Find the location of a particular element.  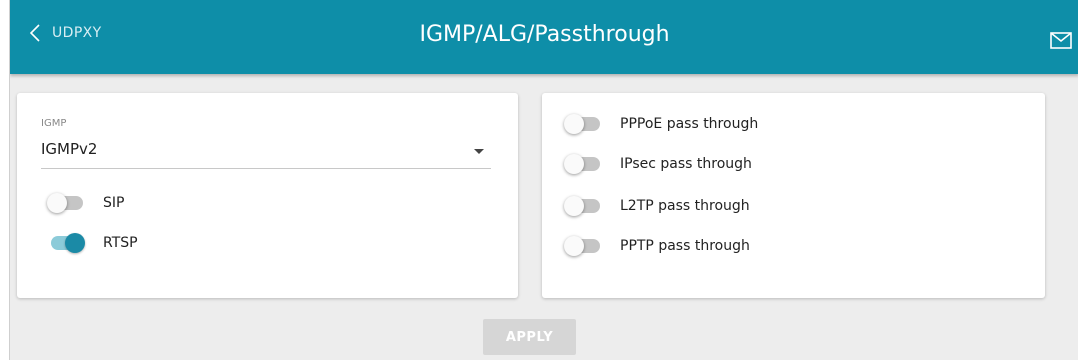

ipsec-label: IPsec pass through is located at coordinates (686, 164).